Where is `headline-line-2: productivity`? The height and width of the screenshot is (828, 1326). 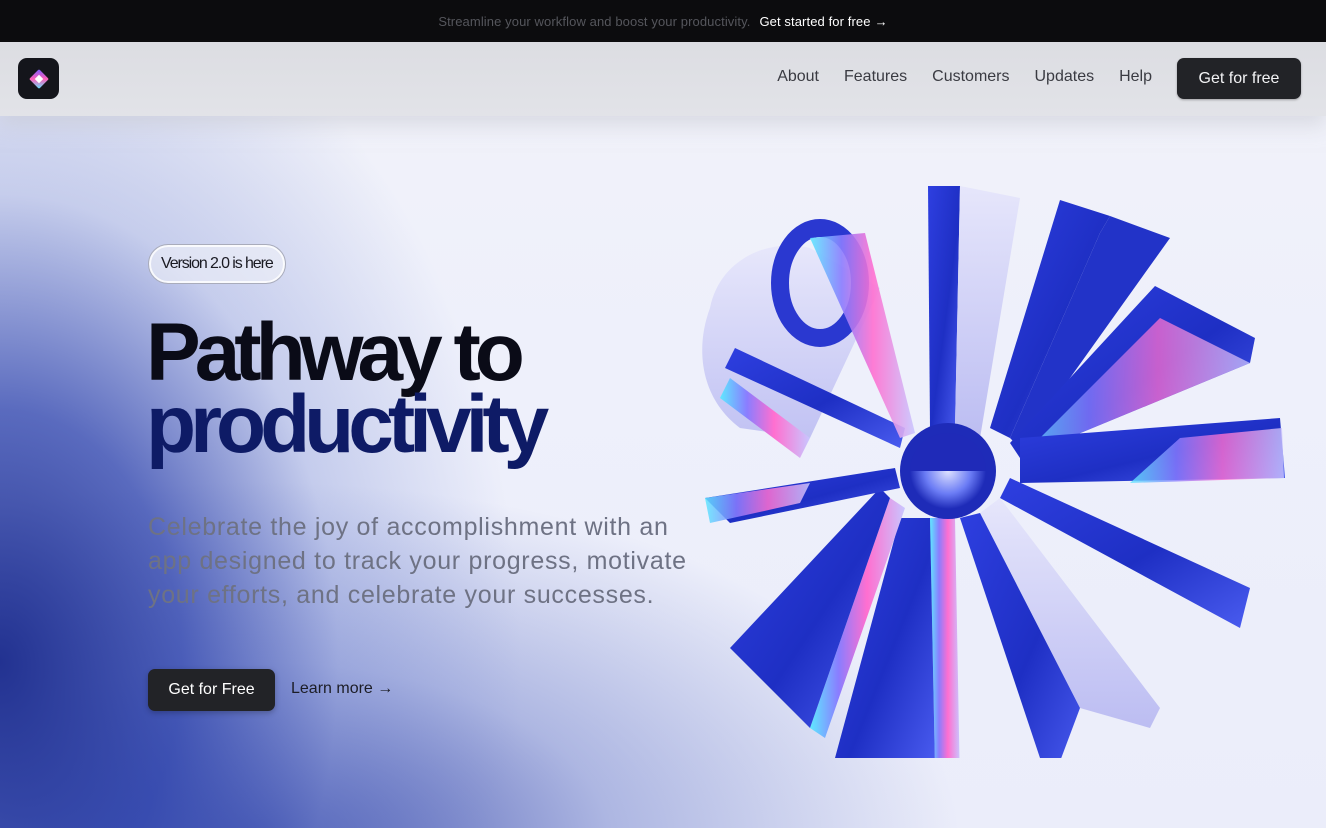 headline-line-2: productivity is located at coordinates (347, 424).